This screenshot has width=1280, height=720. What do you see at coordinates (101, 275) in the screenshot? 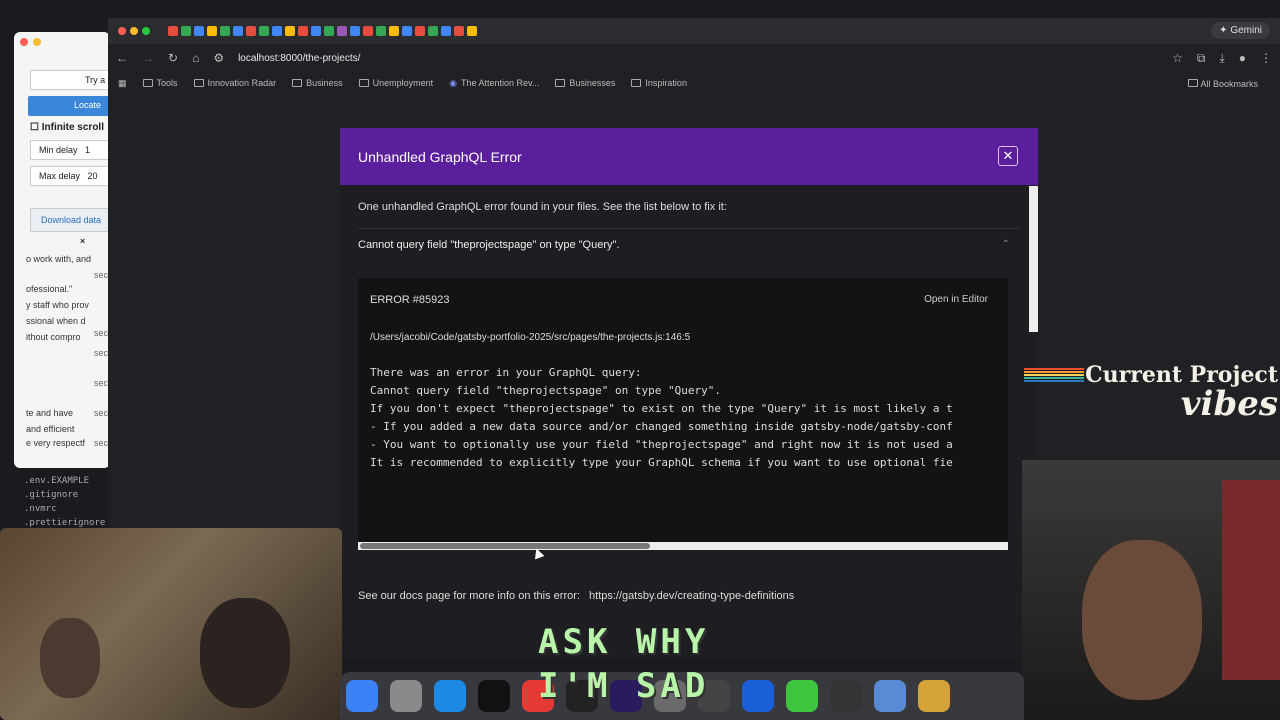
I see `sec-label: sec` at bounding box center [101, 275].